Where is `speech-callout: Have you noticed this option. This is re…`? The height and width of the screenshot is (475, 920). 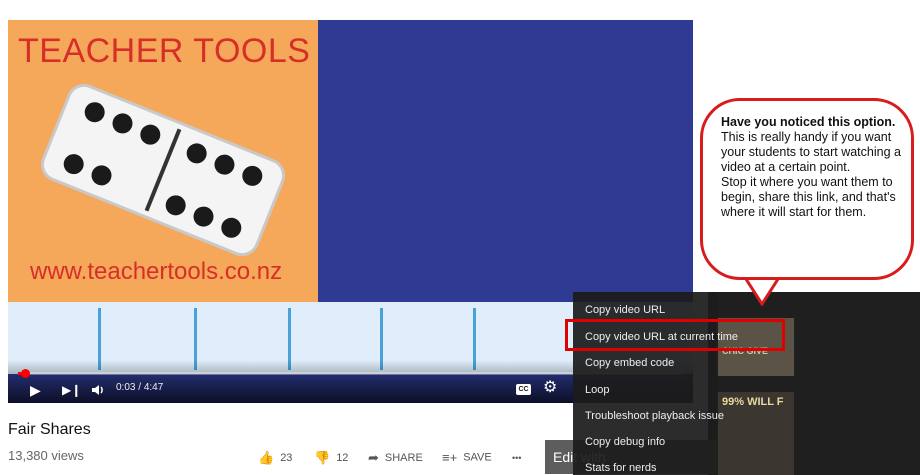 speech-callout: Have you noticed this option. This is re… is located at coordinates (807, 189).